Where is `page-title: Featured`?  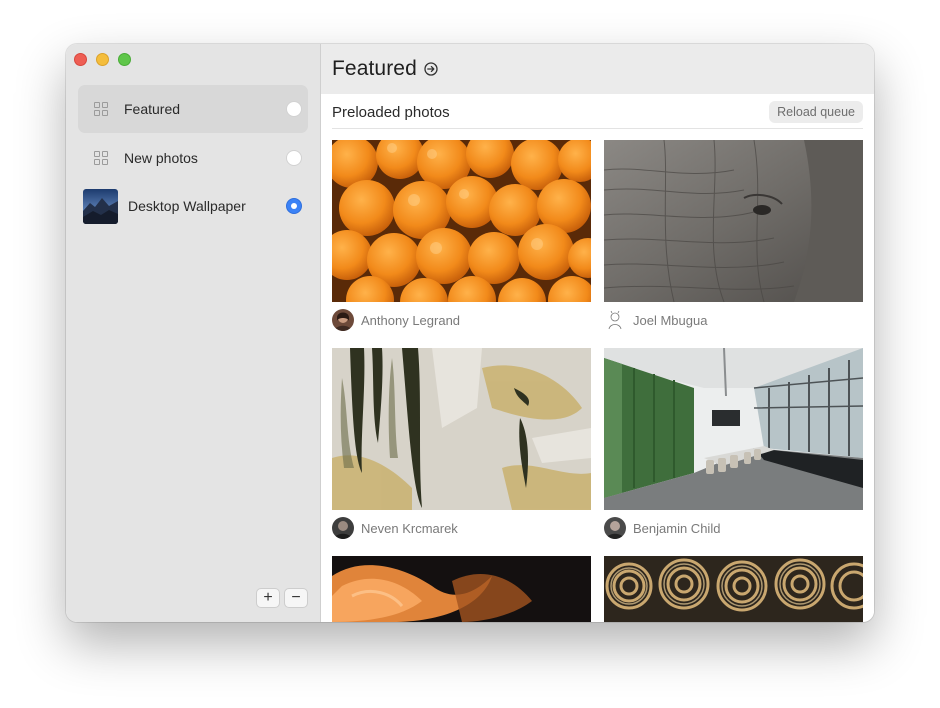 page-title: Featured is located at coordinates (374, 68).